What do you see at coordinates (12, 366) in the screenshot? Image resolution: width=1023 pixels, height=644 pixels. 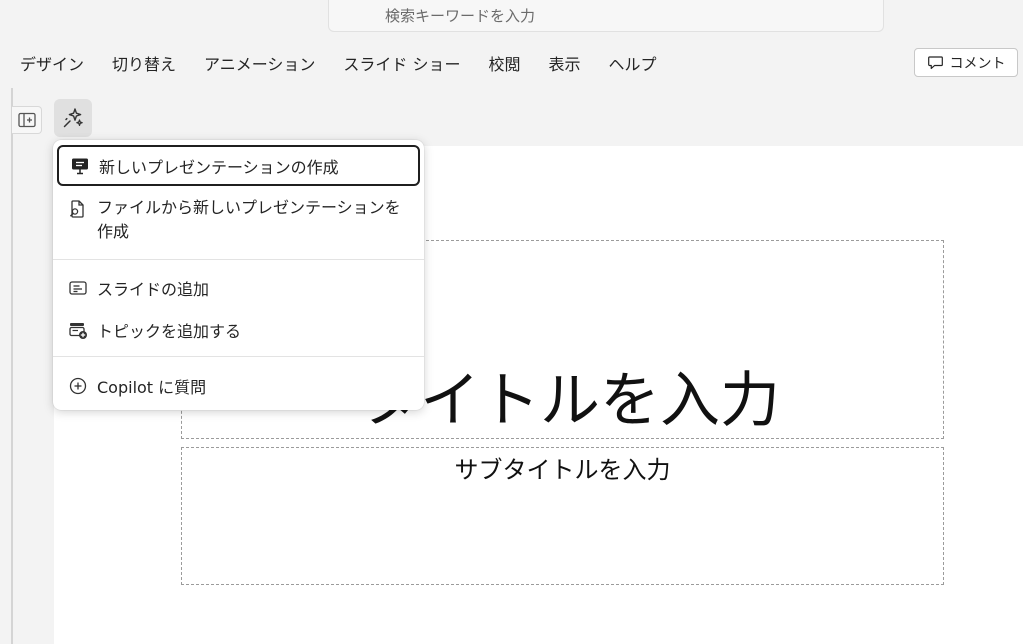 I see `thumbnail-pane-edge` at bounding box center [12, 366].